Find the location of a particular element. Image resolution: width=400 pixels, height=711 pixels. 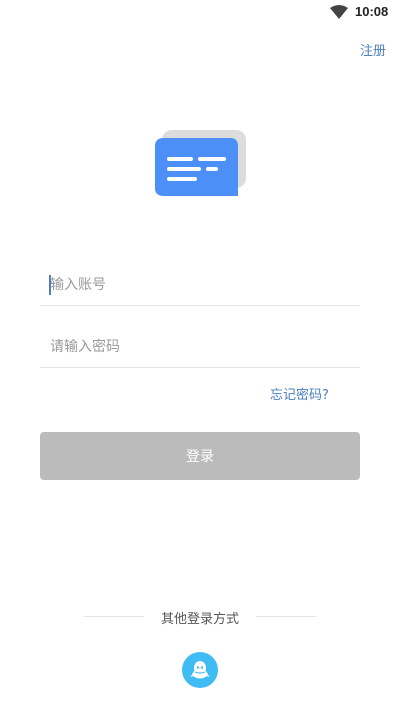

account-field is located at coordinates (200, 285).